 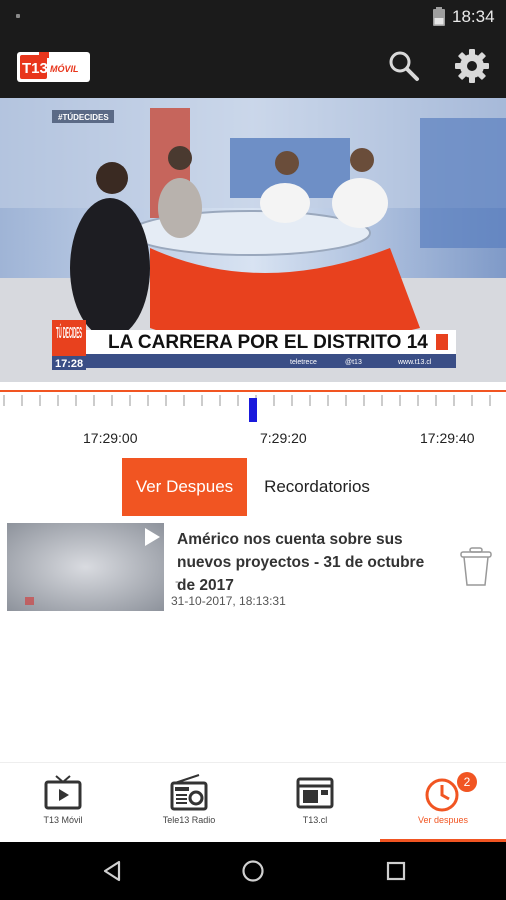 I want to click on nav-item-ver-despues: Ver despues, so click(x=443, y=803).